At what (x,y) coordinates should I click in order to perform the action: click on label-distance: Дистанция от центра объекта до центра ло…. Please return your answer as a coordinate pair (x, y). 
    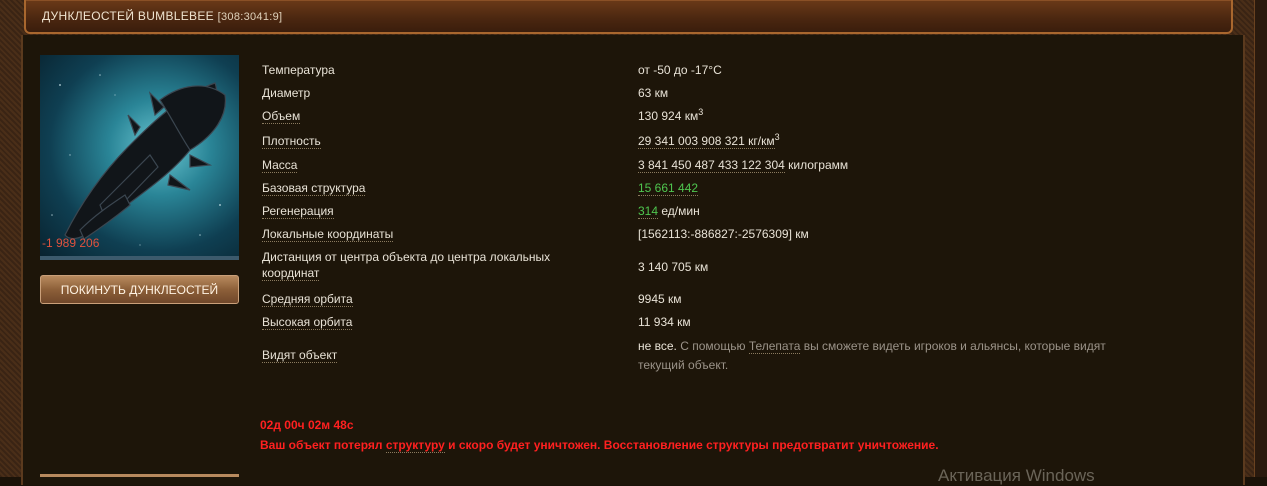
    Looking at the image, I should click on (406, 265).